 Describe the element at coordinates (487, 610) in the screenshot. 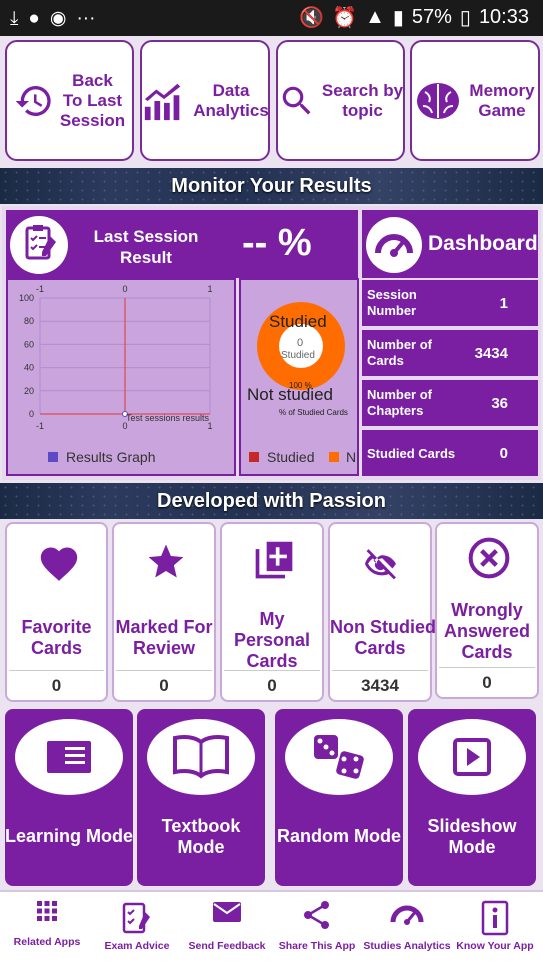

I see `wrongly-answered-cards-button: Wrongly Answered Cards 0` at that location.